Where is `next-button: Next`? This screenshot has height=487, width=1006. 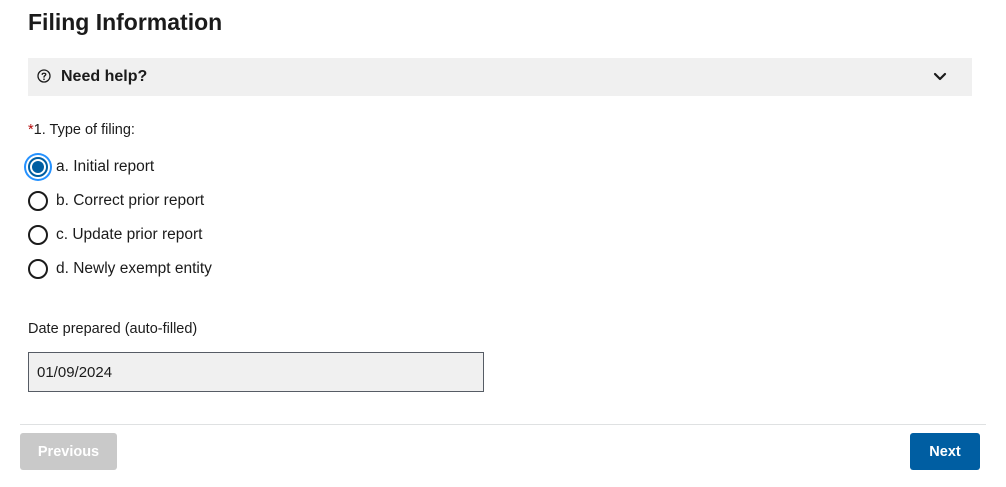 next-button: Next is located at coordinates (945, 451).